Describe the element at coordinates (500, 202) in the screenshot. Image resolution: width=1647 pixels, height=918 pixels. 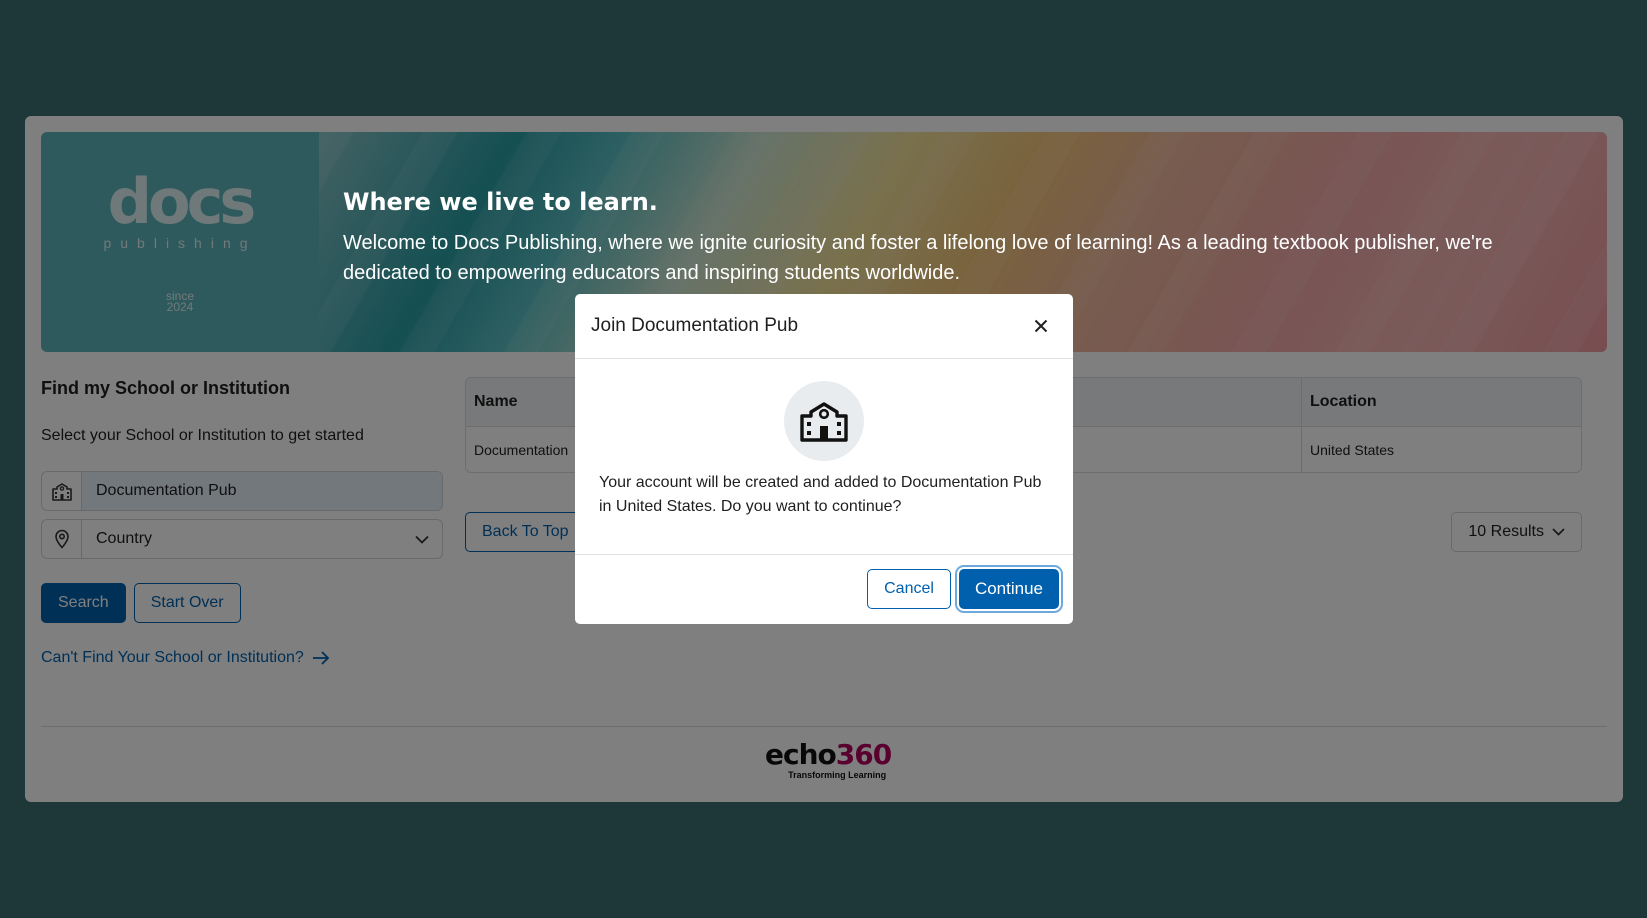
I see `banner-title: Where we live to learn.` at that location.